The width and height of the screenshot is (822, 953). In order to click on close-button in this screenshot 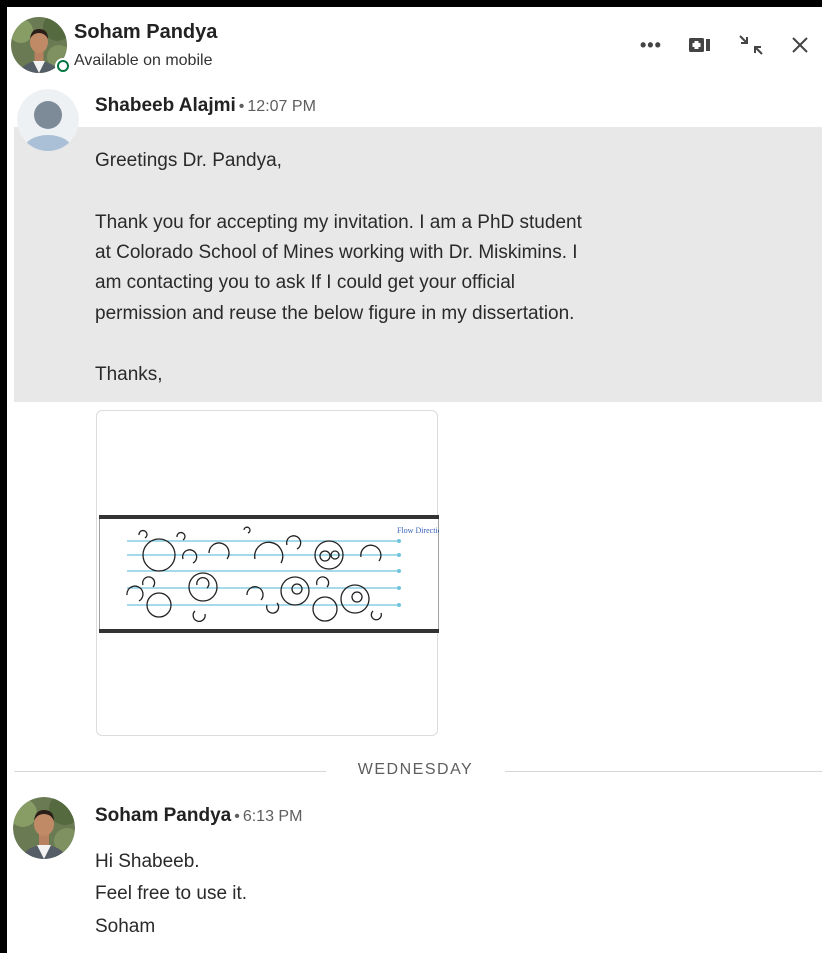, I will do `click(800, 45)`.